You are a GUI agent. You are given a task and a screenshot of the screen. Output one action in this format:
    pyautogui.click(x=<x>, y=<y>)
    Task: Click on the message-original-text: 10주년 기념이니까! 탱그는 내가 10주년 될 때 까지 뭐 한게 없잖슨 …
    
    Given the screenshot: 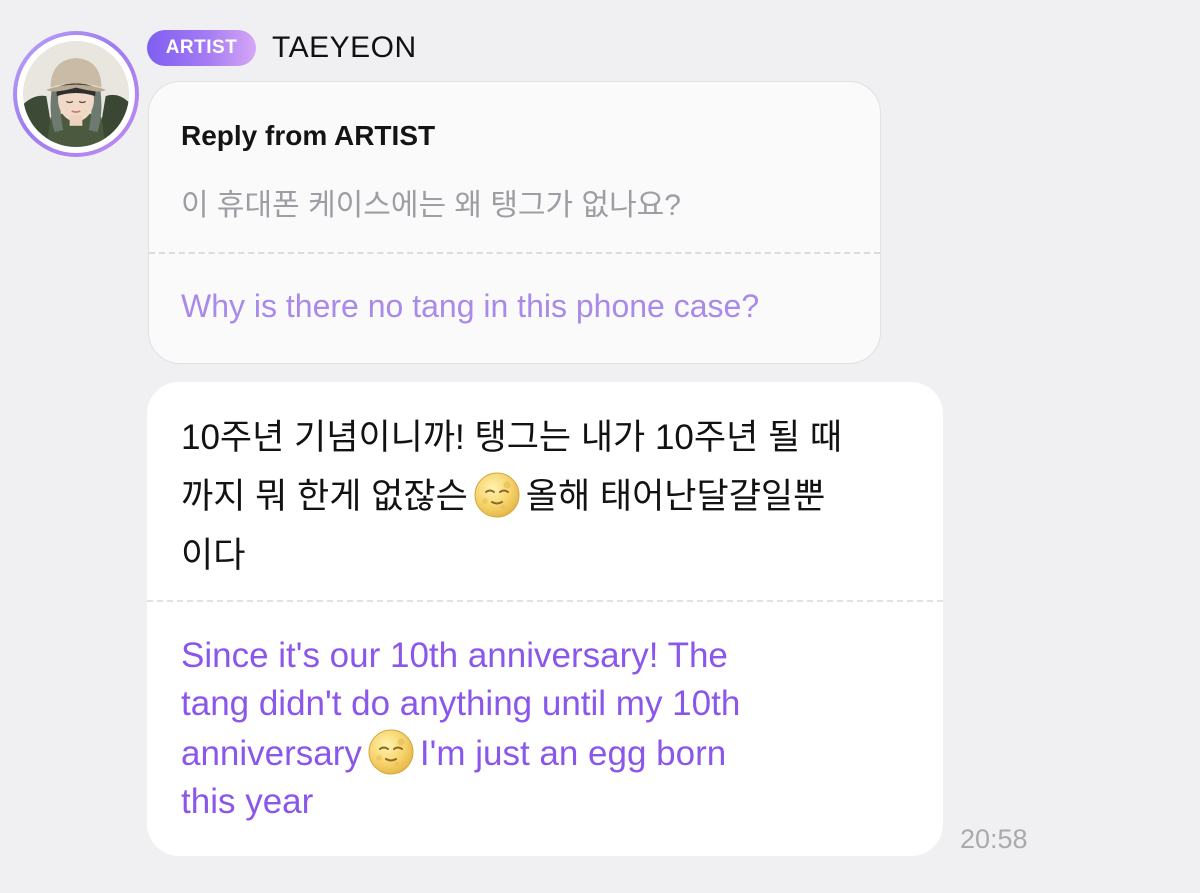 What is the action you would take?
    pyautogui.click(x=551, y=496)
    